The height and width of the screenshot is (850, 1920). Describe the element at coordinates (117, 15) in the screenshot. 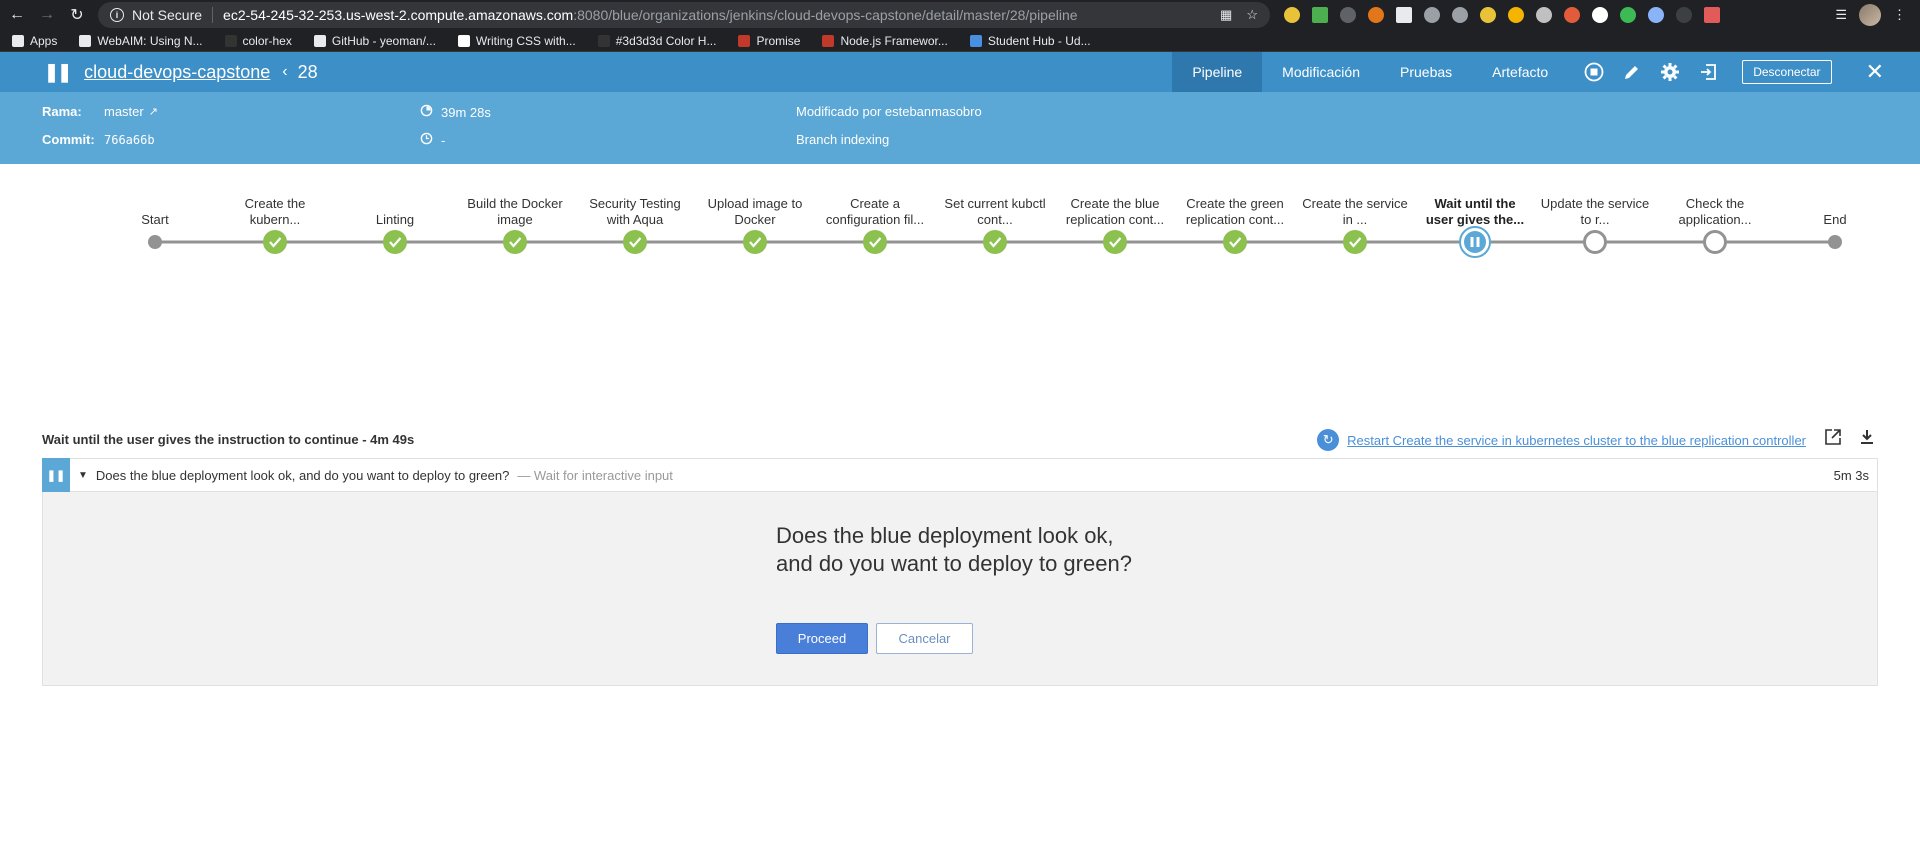

I see `info-icon: i` at that location.